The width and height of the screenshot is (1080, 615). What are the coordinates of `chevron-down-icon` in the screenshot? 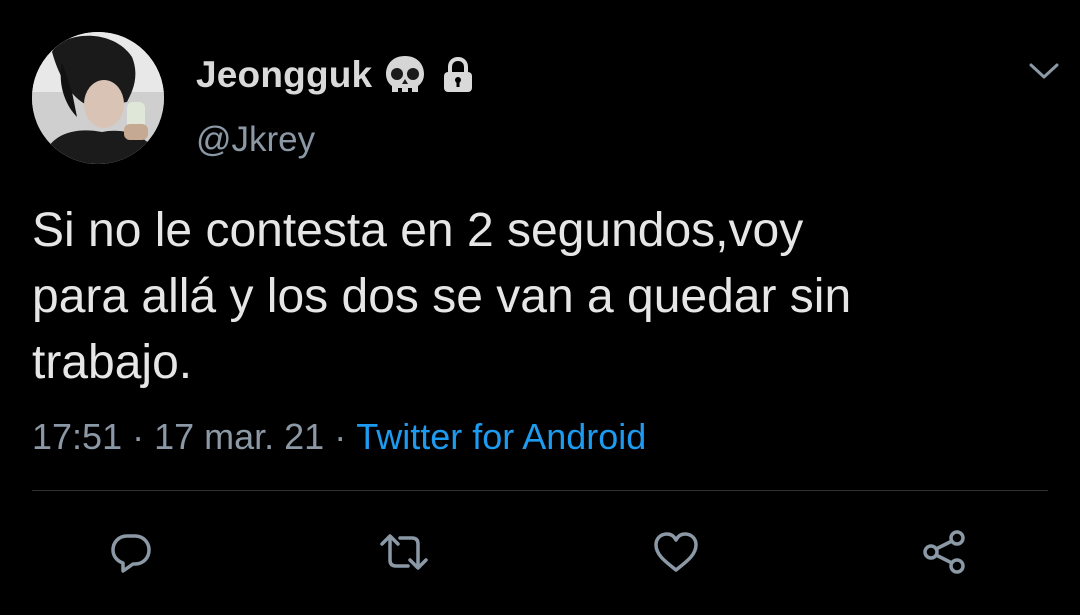 It's located at (1044, 71).